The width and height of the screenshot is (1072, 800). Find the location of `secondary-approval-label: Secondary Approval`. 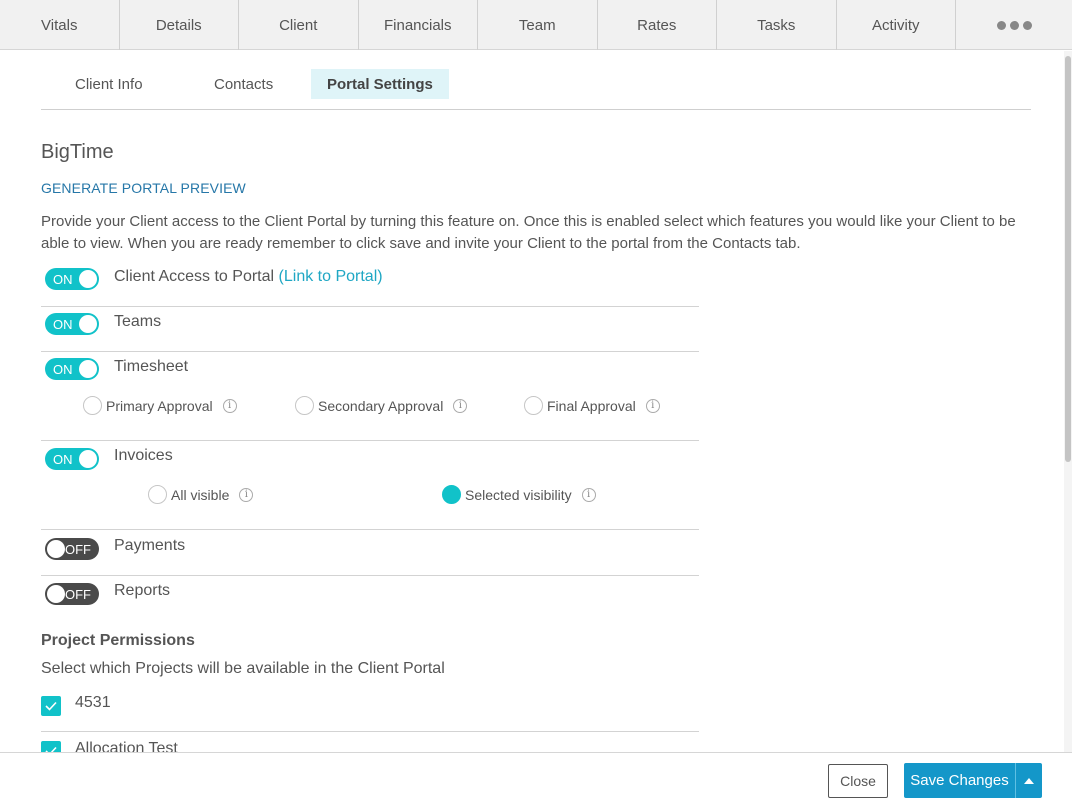

secondary-approval-label: Secondary Approval is located at coordinates (381, 405).